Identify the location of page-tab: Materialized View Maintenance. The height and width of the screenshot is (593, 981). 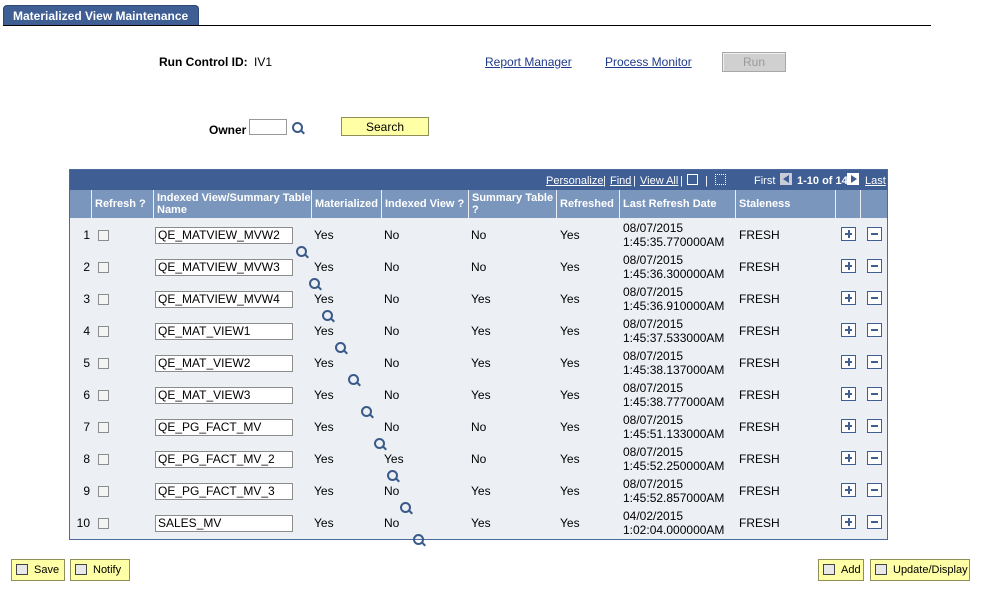
(101, 15).